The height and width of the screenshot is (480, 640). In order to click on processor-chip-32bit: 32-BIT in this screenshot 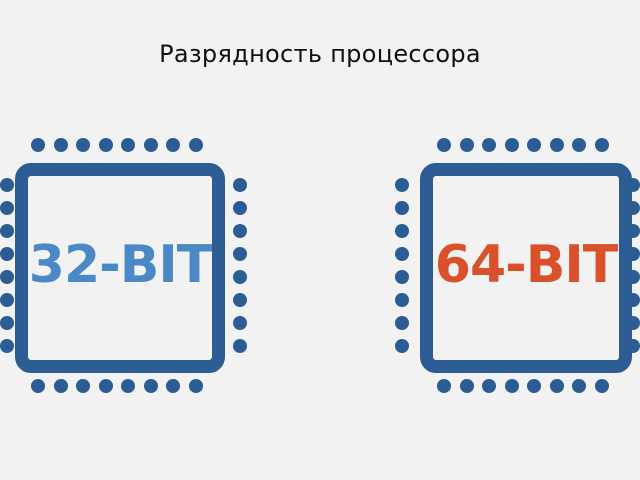, I will do `click(120, 268)`.